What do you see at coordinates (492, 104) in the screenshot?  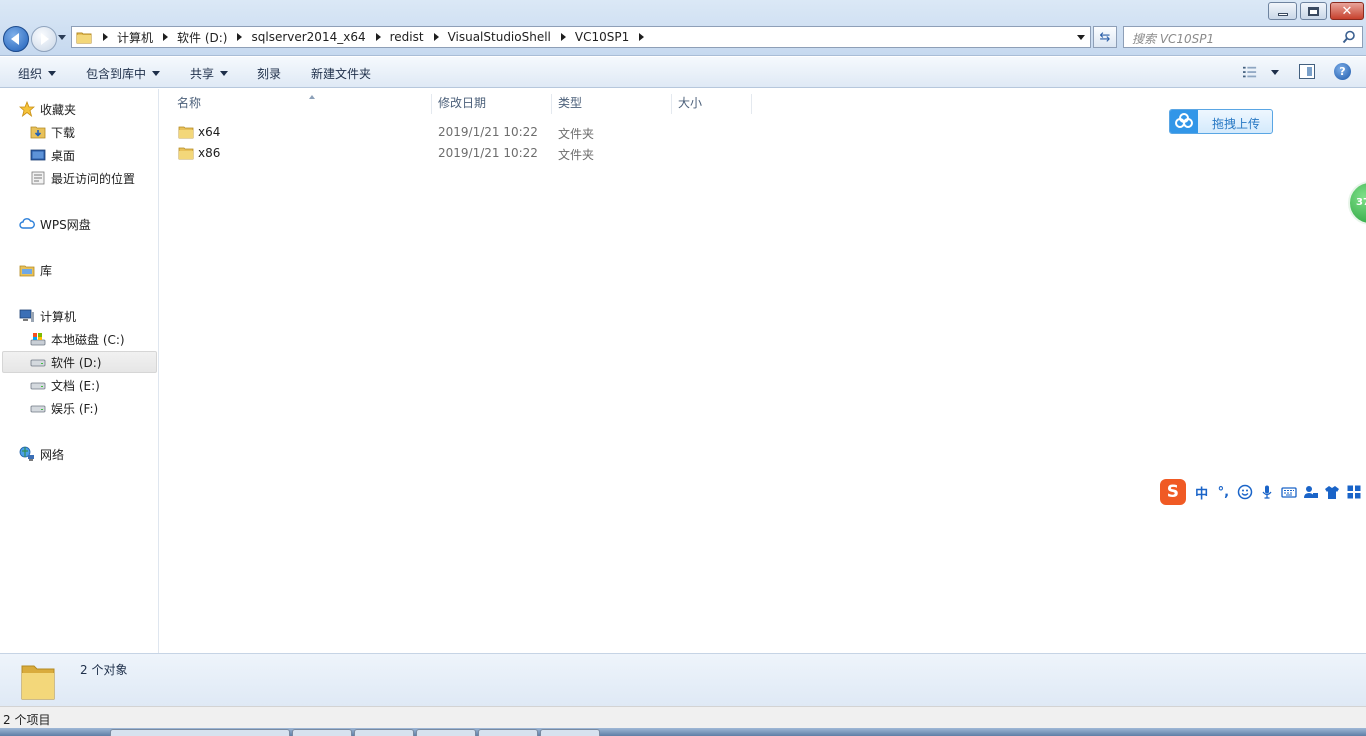 I see `column-header-modified: 修改日期` at bounding box center [492, 104].